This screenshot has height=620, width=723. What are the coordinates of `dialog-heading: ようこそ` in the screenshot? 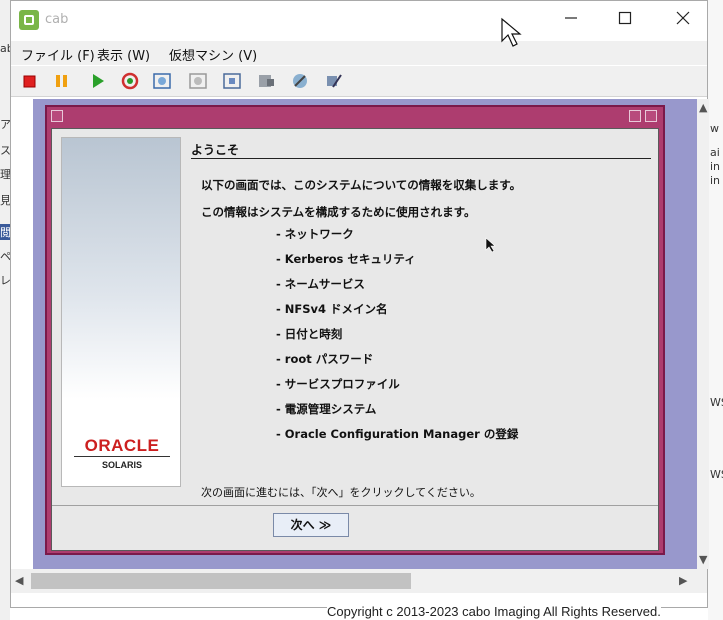 It's located at (215, 150).